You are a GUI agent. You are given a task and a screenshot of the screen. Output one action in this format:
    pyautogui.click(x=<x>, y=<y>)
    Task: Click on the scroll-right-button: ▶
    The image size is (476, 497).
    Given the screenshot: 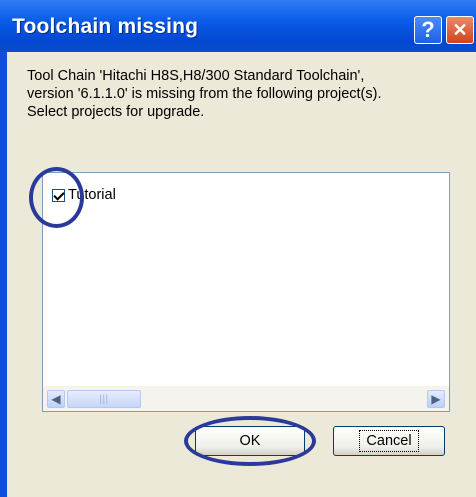 What is the action you would take?
    pyautogui.click(x=436, y=399)
    